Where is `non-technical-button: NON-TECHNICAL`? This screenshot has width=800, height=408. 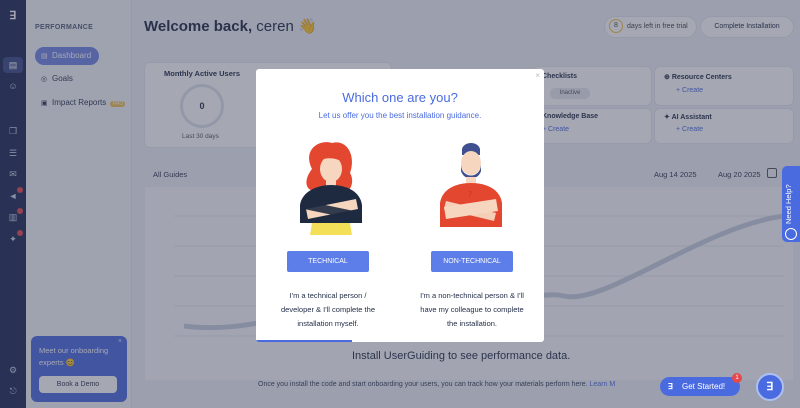 non-technical-button: NON-TECHNICAL is located at coordinates (472, 261).